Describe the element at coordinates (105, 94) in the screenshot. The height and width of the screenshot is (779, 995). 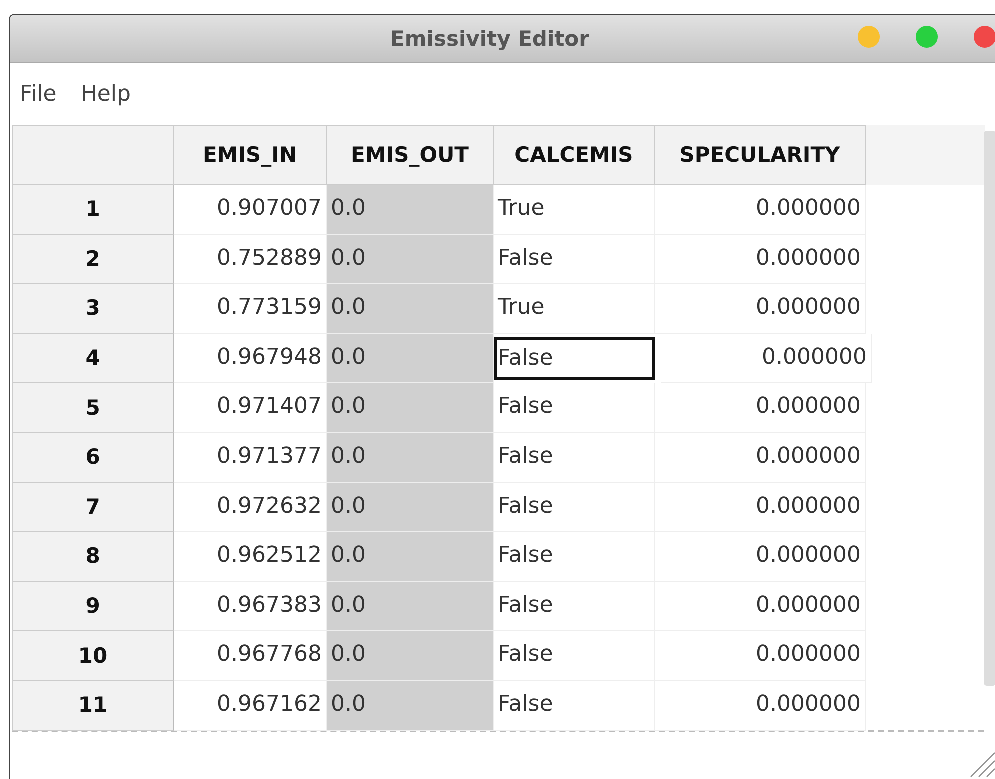
I see `menu-item: Help` at that location.